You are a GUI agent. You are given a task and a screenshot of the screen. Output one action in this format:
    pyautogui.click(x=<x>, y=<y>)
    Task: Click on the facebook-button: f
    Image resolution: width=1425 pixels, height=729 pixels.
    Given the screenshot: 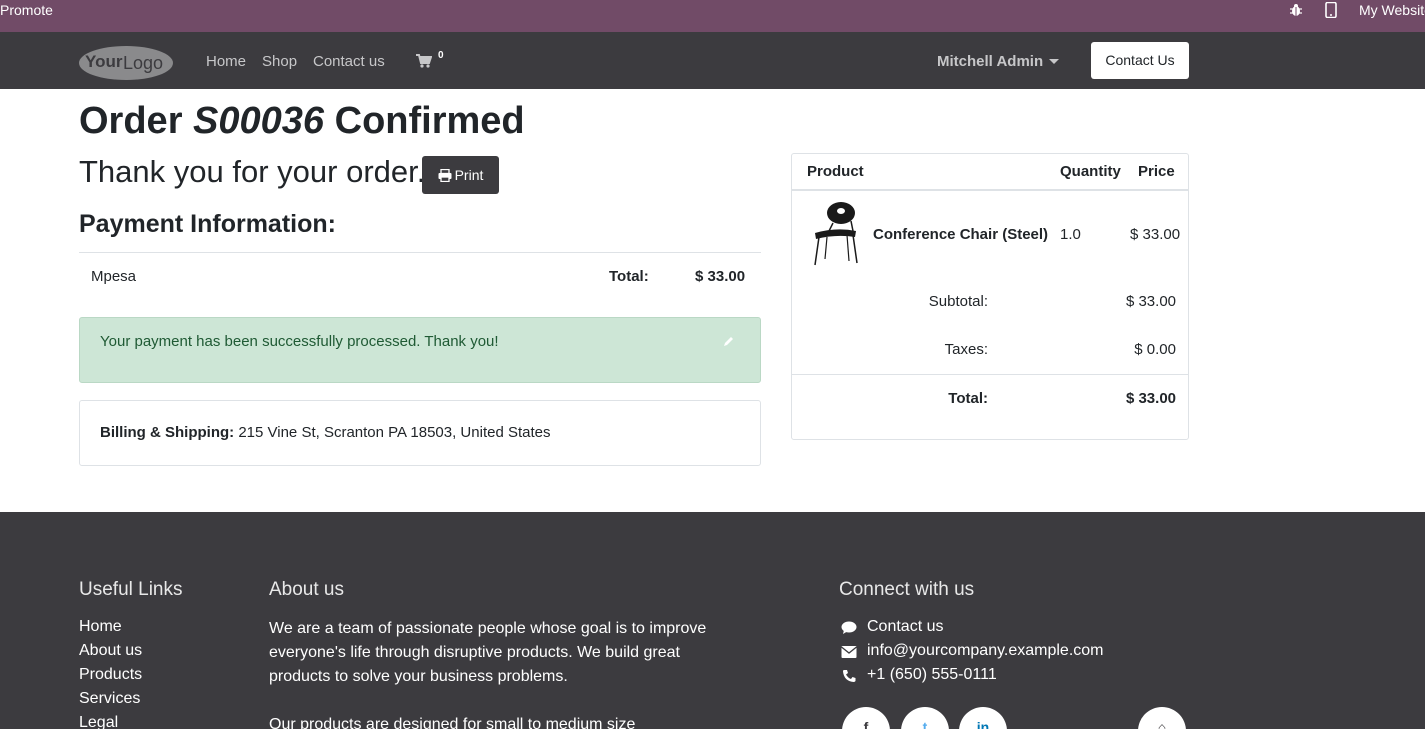 What is the action you would take?
    pyautogui.click(x=866, y=718)
    